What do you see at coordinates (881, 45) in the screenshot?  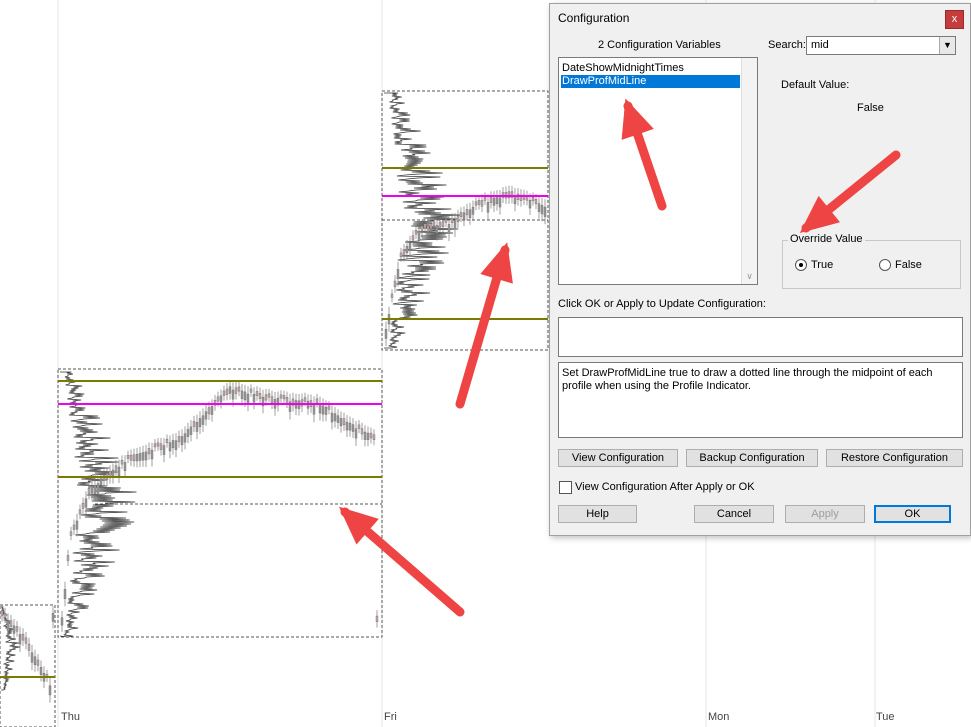 I see `search-input: mid ▼` at bounding box center [881, 45].